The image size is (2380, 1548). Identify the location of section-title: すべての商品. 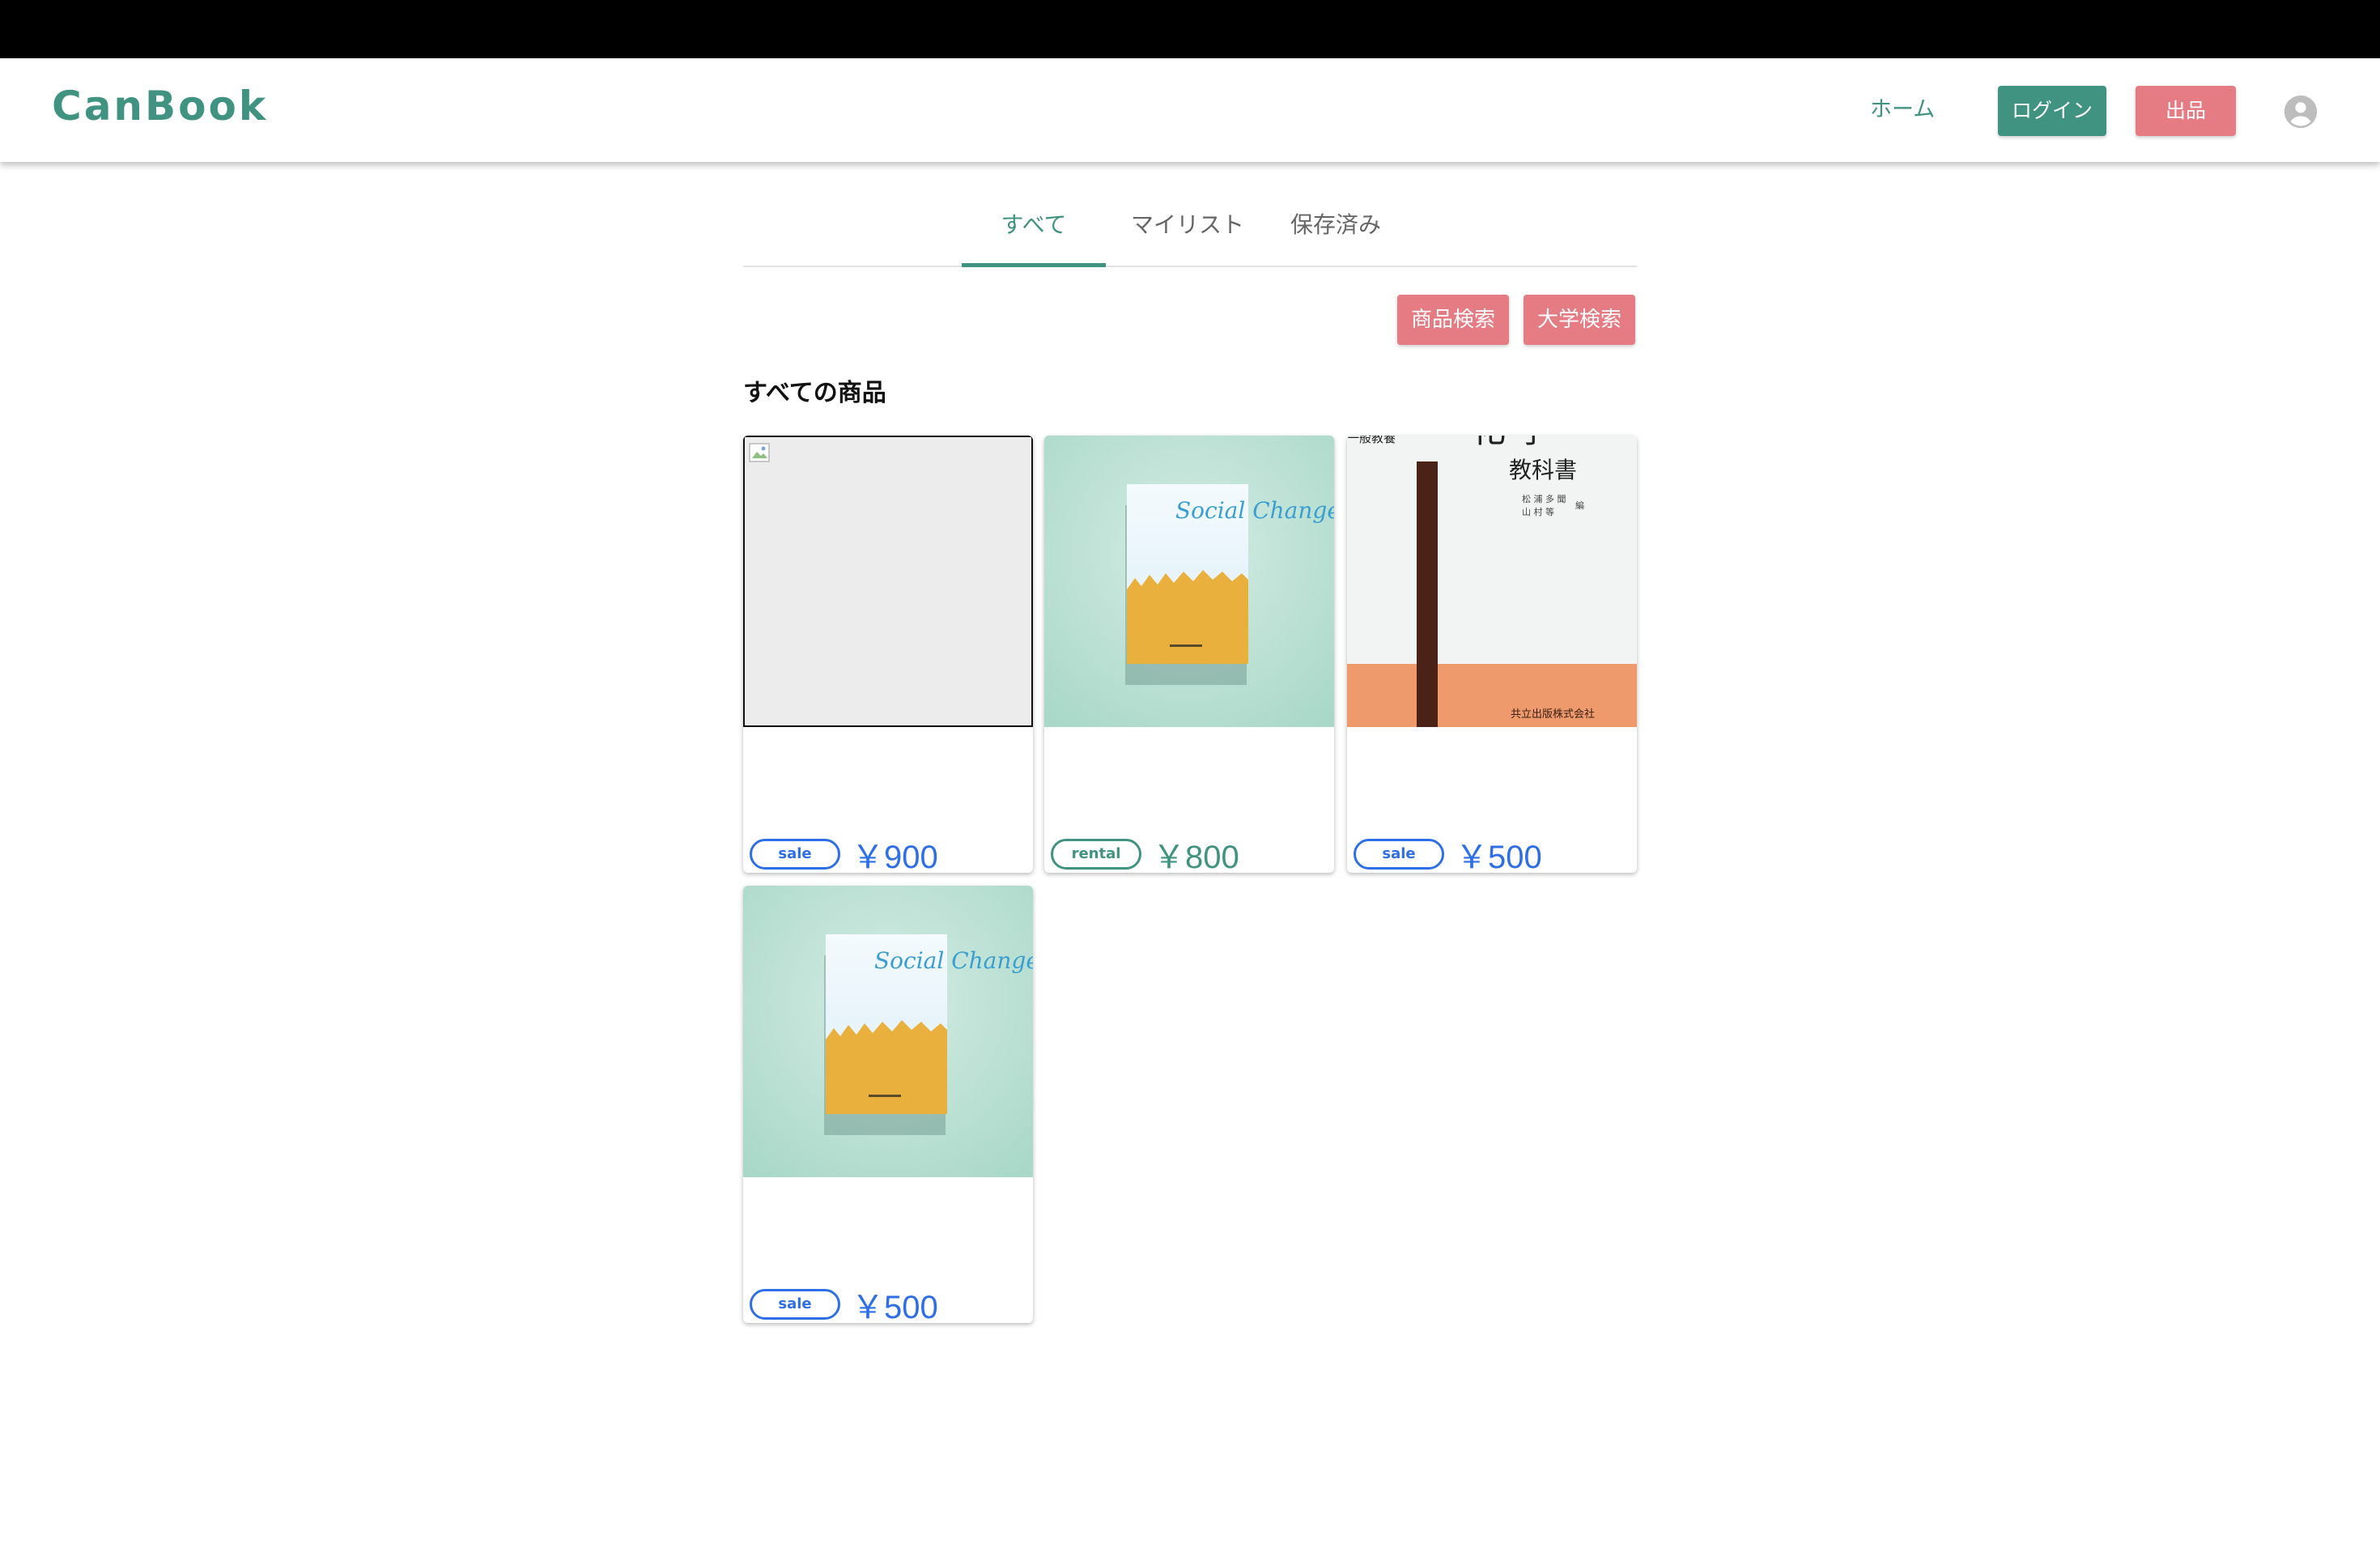
(815, 393).